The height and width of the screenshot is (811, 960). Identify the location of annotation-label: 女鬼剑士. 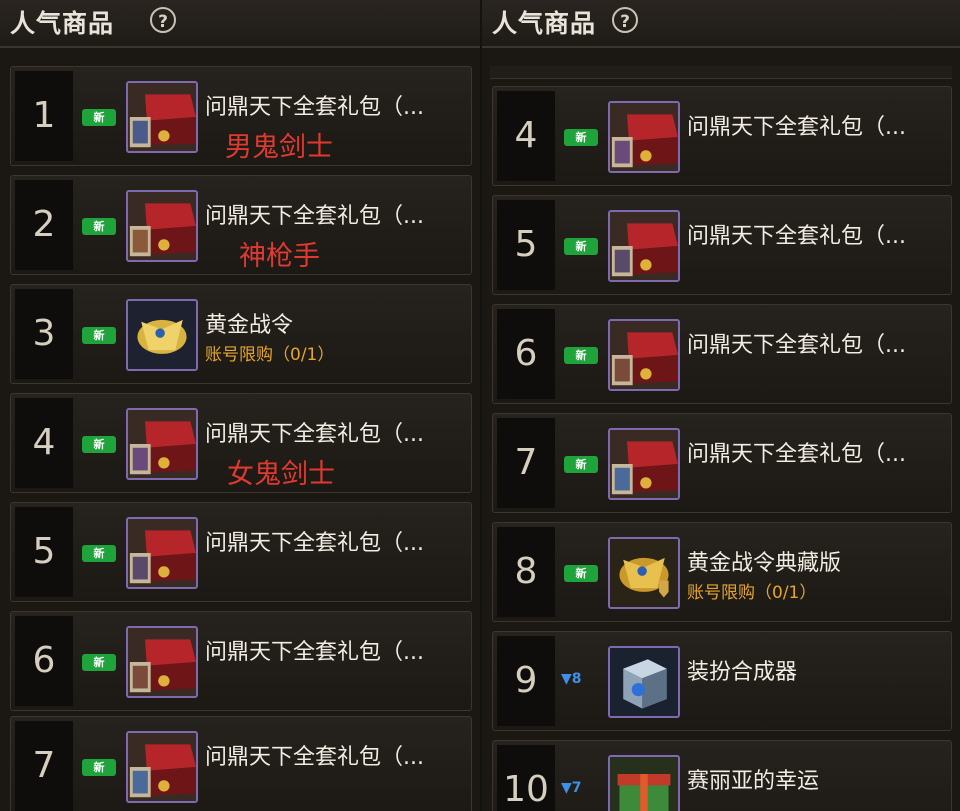
(281, 474).